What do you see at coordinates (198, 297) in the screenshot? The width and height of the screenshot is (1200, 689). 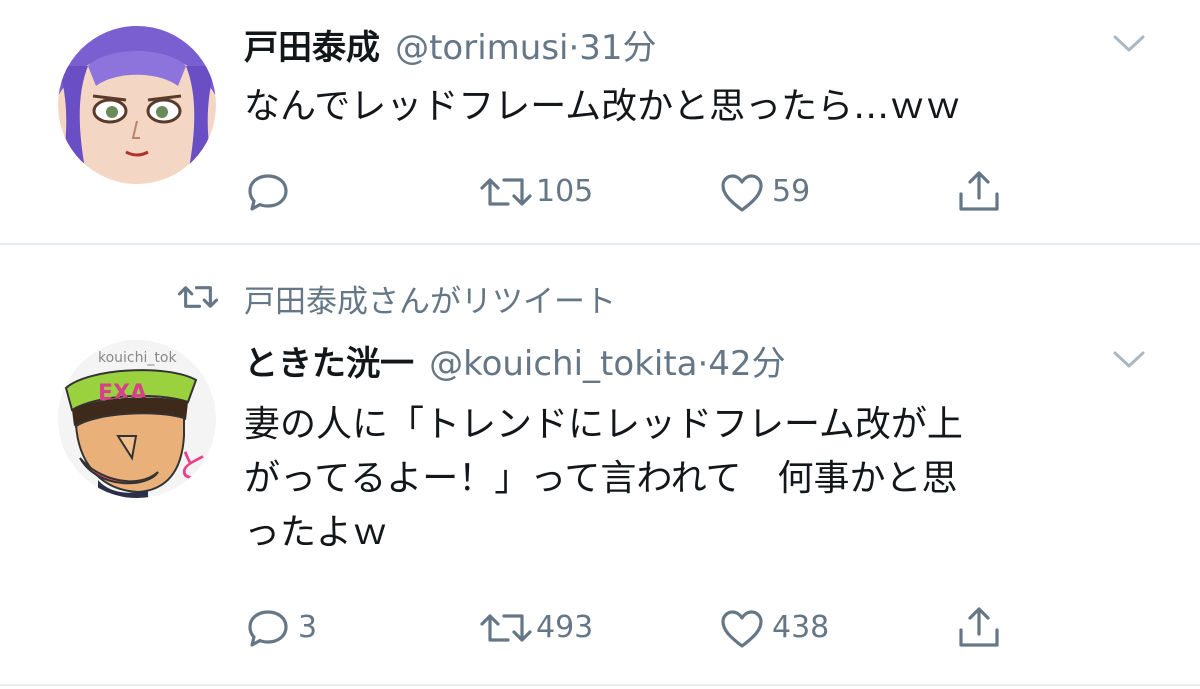 I see `retweet-indicator-icon` at bounding box center [198, 297].